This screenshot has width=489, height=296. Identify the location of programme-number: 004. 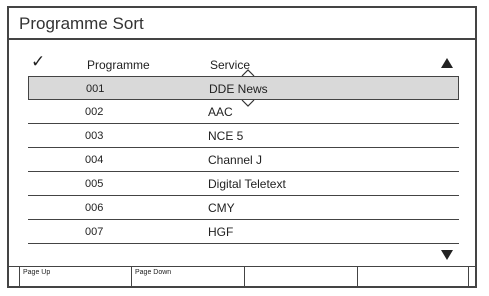
(94, 160).